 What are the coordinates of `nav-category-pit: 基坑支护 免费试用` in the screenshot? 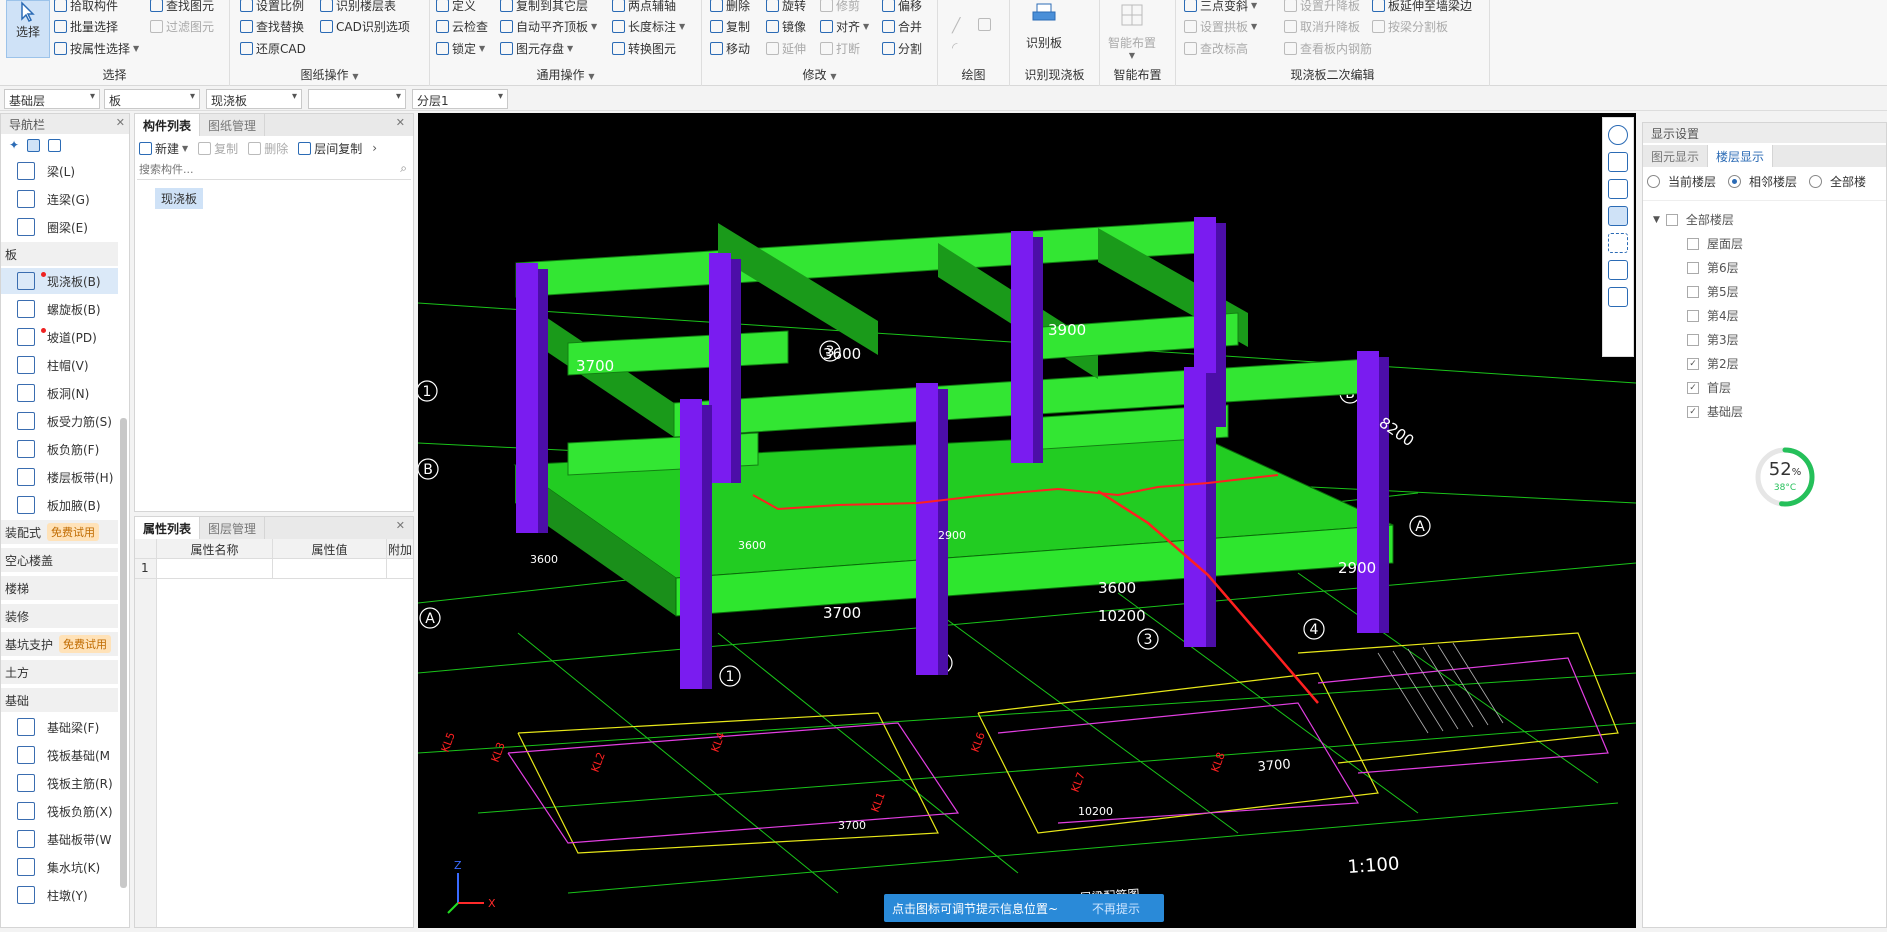 It's located at (59, 644).